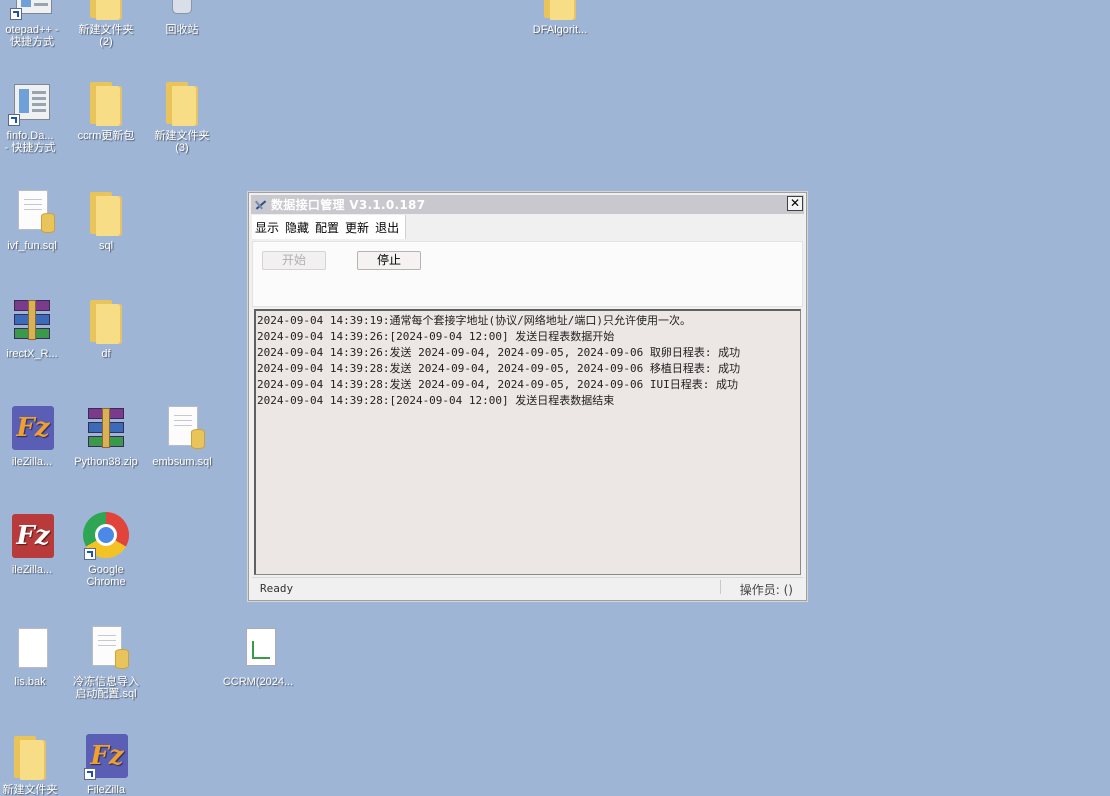  I want to click on status-bar: Ready 操作员: (), so click(527, 587).